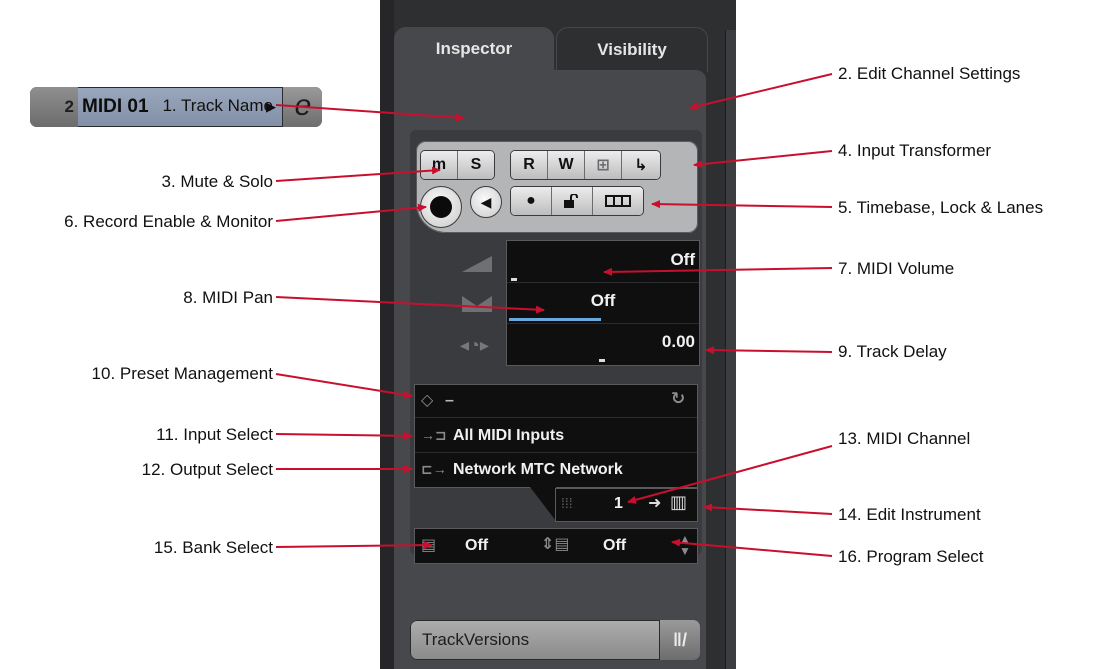  I want to click on pan-icon, so click(477, 304).